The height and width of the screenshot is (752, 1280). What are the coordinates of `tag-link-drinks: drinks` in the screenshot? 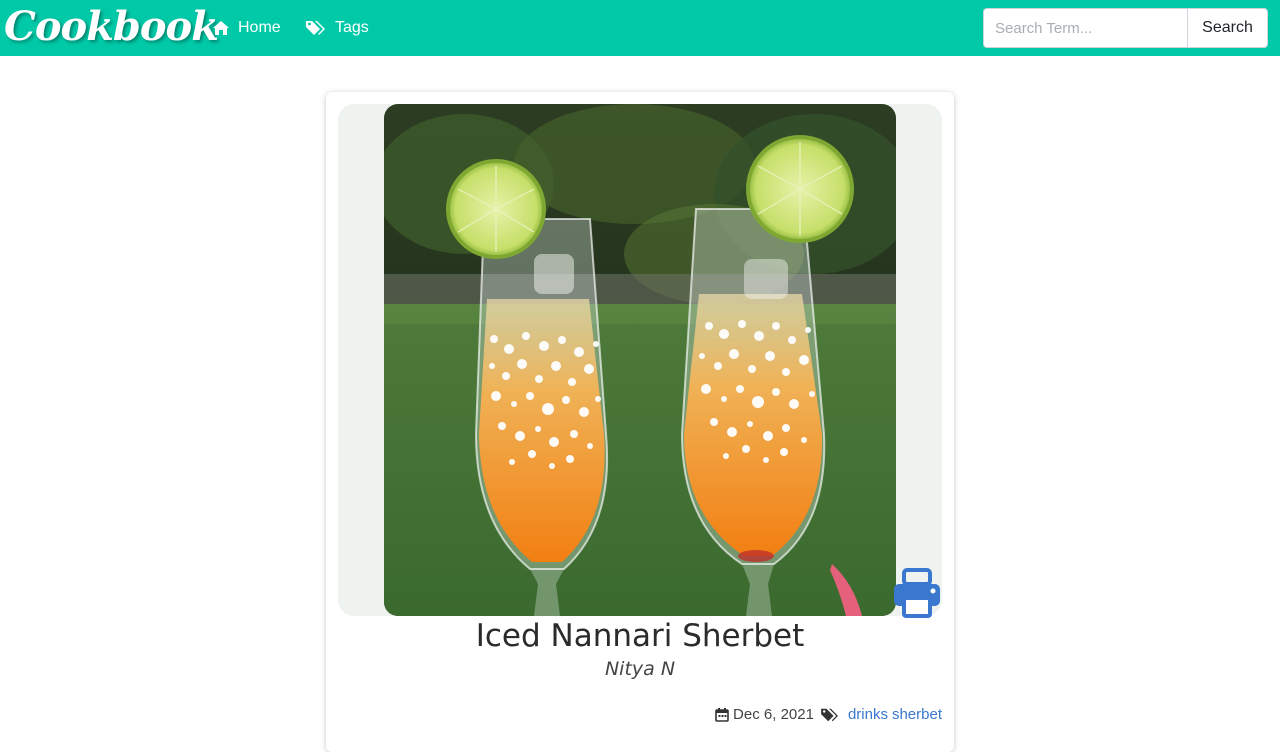 It's located at (868, 714).